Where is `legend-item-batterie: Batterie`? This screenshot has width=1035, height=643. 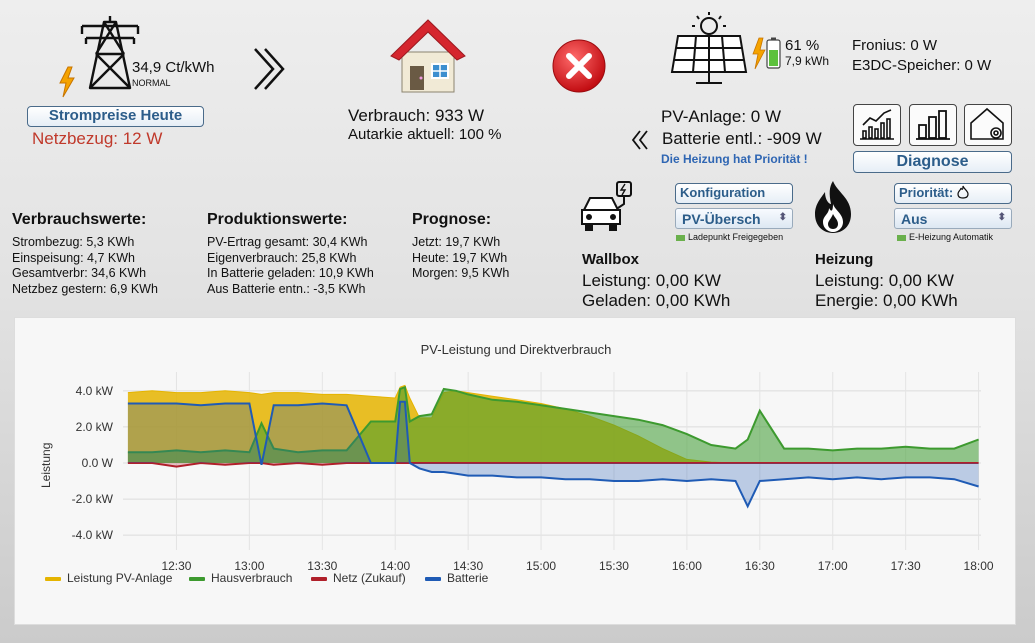 legend-item-batterie: Batterie is located at coordinates (456, 578).